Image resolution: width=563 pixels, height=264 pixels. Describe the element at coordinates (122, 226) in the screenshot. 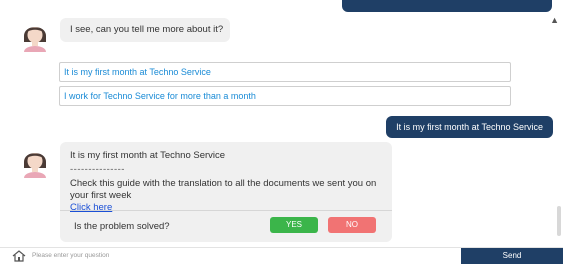

I see `solved-question-text: Is the problem solved?` at that location.